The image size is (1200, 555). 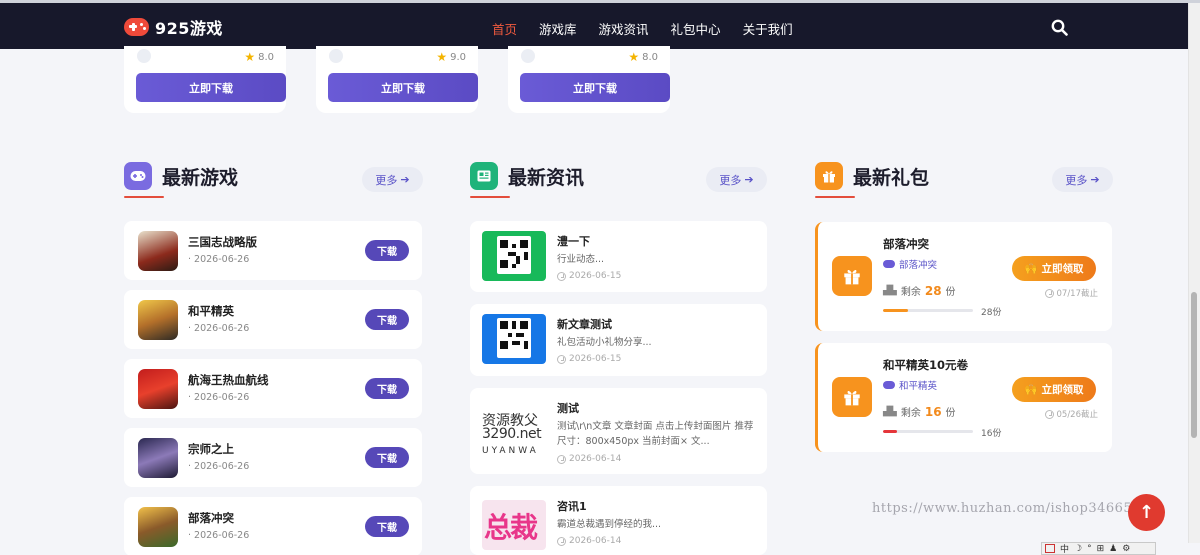 I want to click on nav-gift-center: 礼包中心, so click(x=696, y=28).